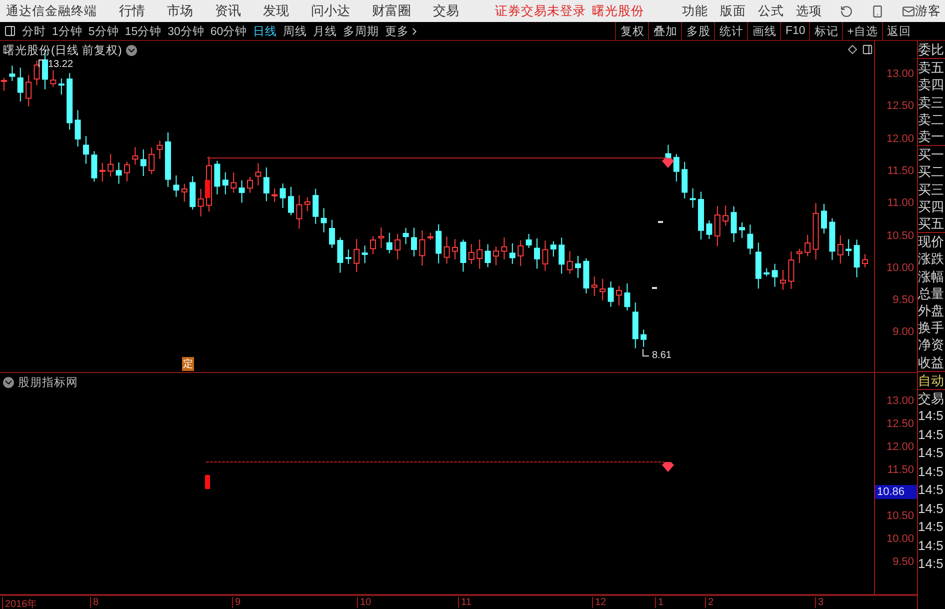 The height and width of the screenshot is (609, 945). What do you see at coordinates (265, 31) in the screenshot?
I see `period-tab: 日线` at bounding box center [265, 31].